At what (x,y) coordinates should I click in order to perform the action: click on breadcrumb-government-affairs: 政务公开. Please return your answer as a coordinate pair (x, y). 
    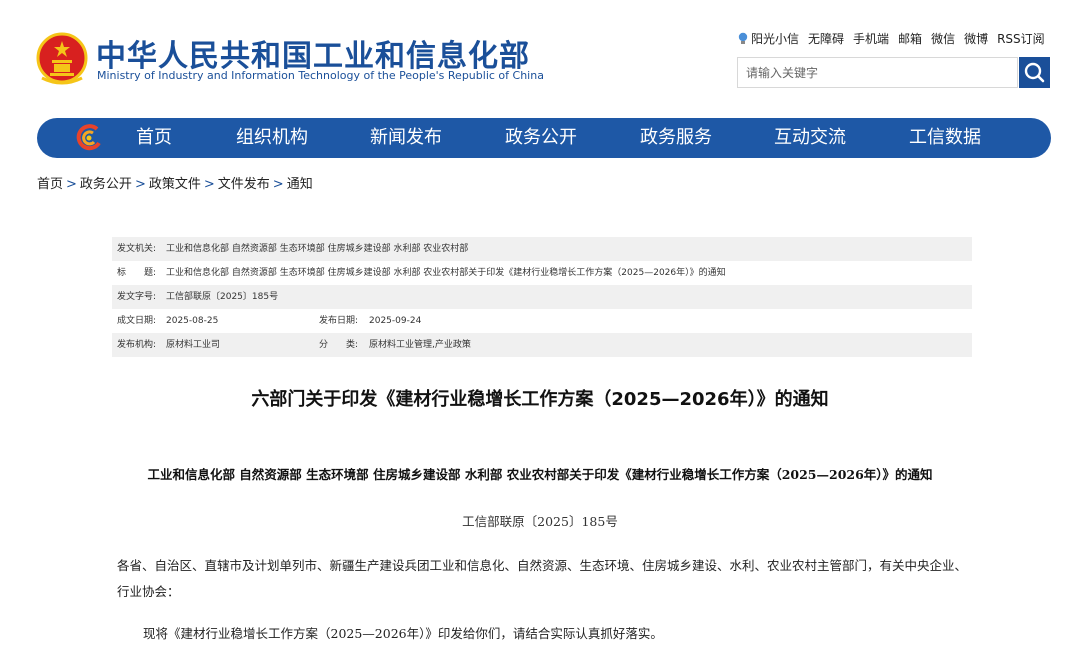
    Looking at the image, I should click on (106, 184).